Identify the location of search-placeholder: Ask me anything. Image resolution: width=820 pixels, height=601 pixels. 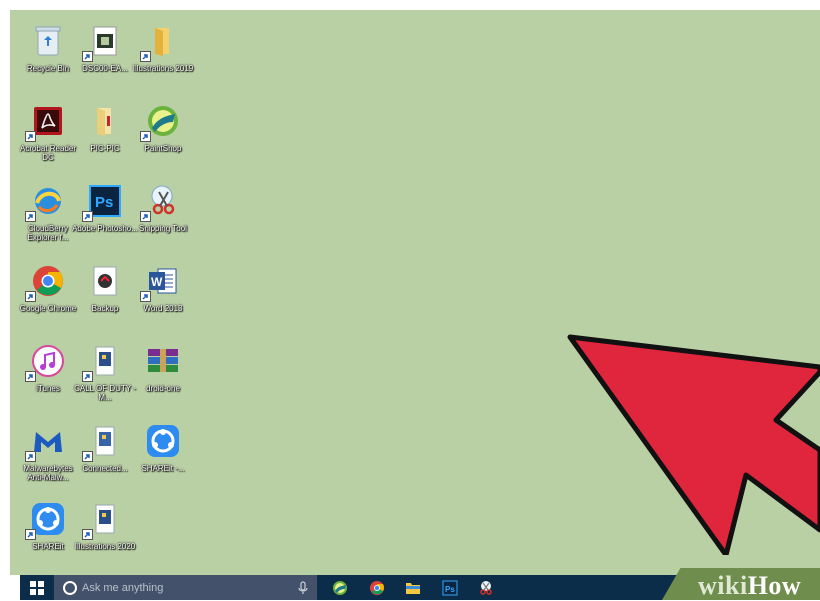
(123, 588).